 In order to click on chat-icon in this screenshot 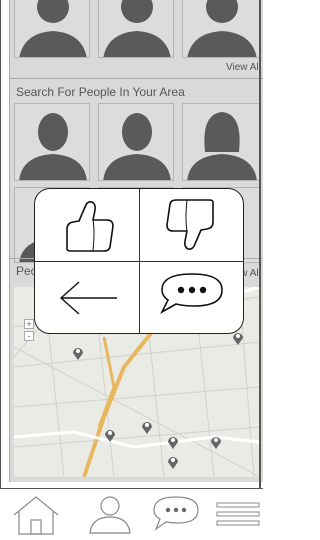, I will do `click(176, 513)`.